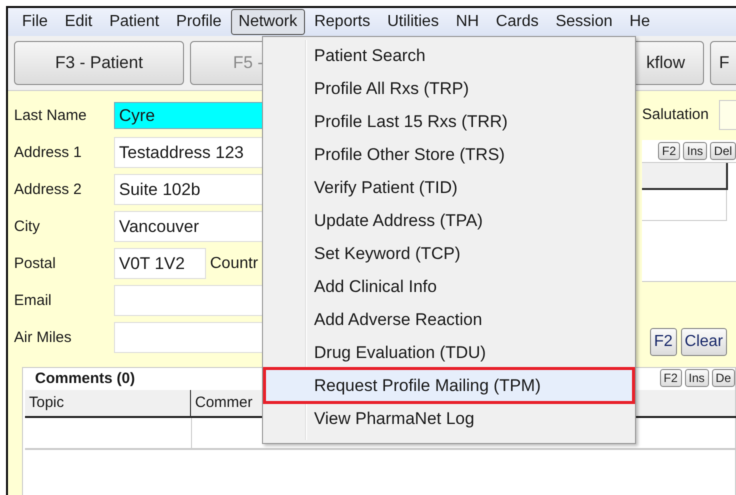  What do you see at coordinates (449, 154) in the screenshot?
I see `menu-item: Profile Other Store (TRS)` at bounding box center [449, 154].